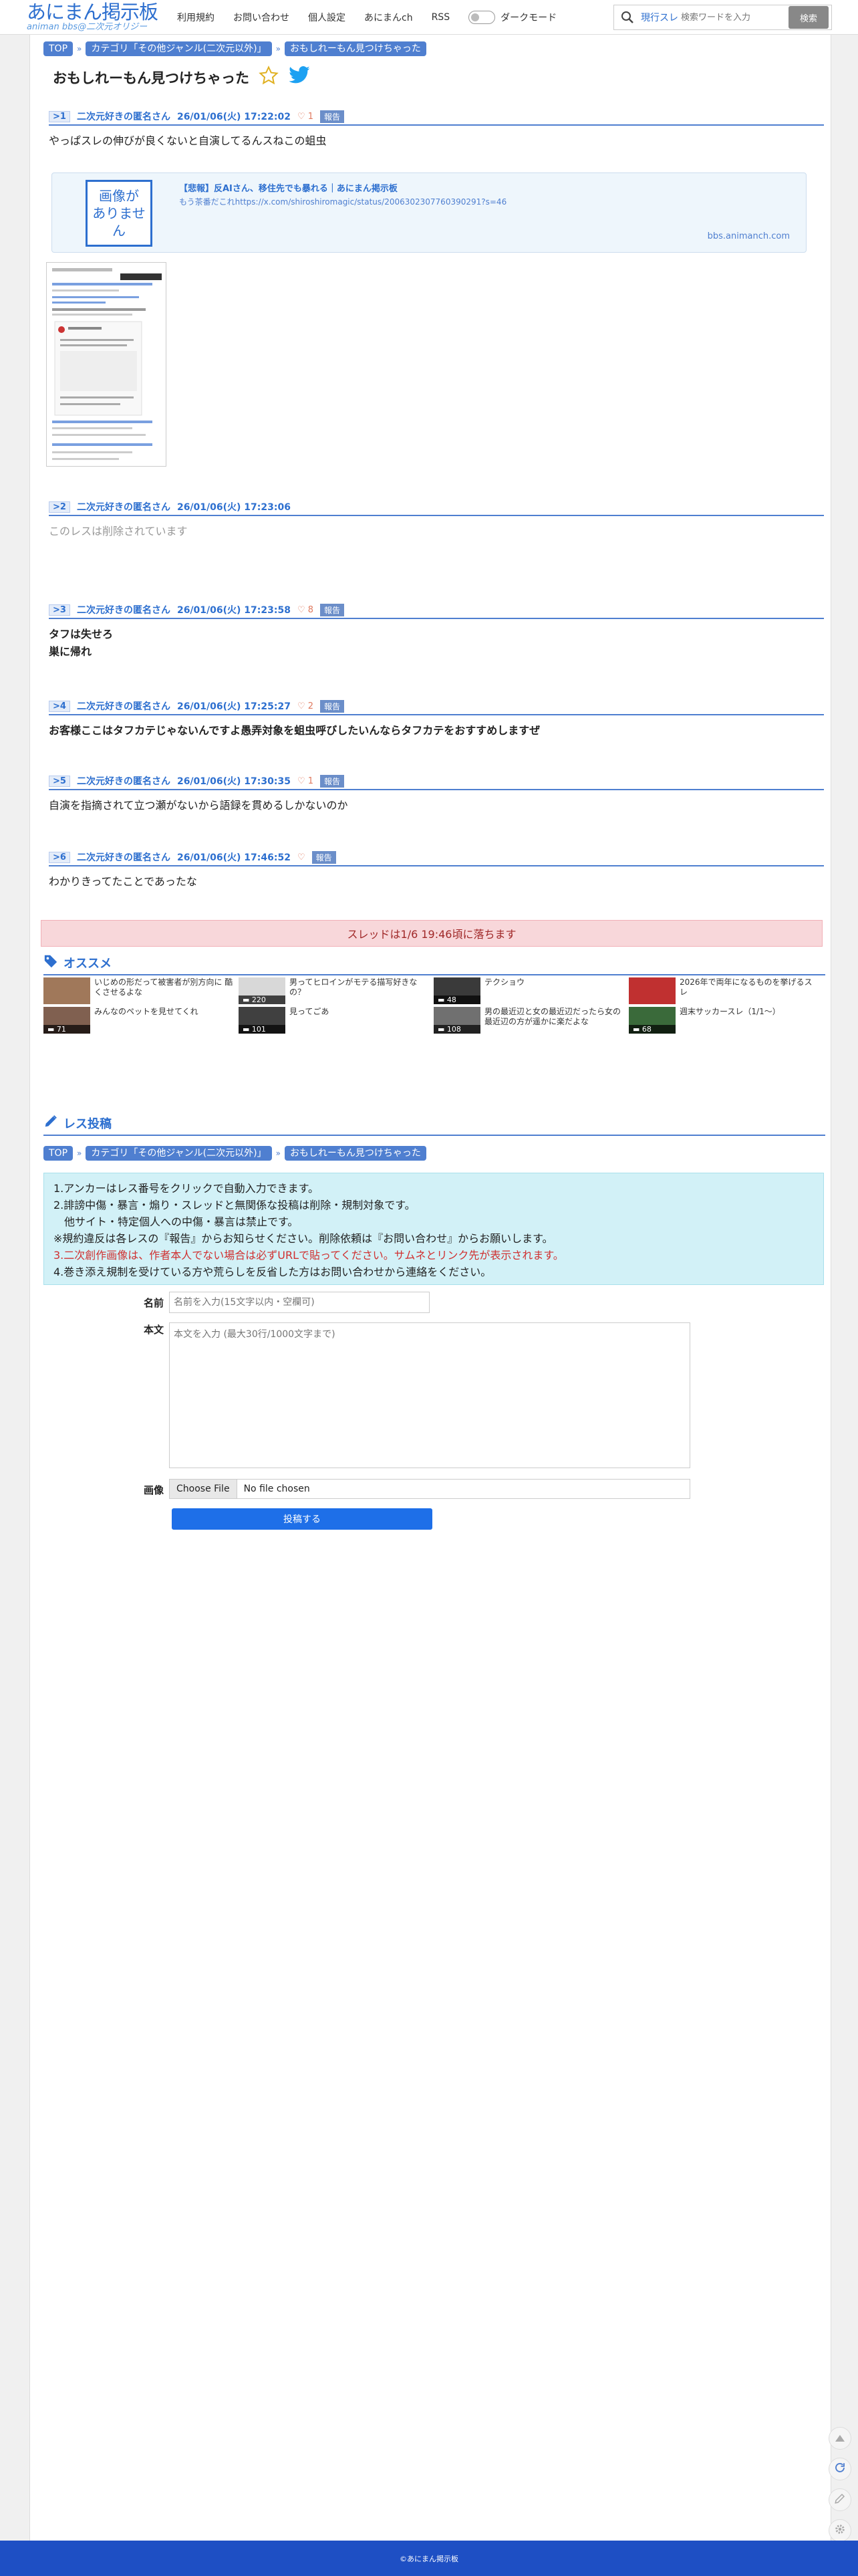  What do you see at coordinates (726, 1020) in the screenshot?
I see `recommend-item: ▬ 68 週末サッカースレ（1/1〜）` at bounding box center [726, 1020].